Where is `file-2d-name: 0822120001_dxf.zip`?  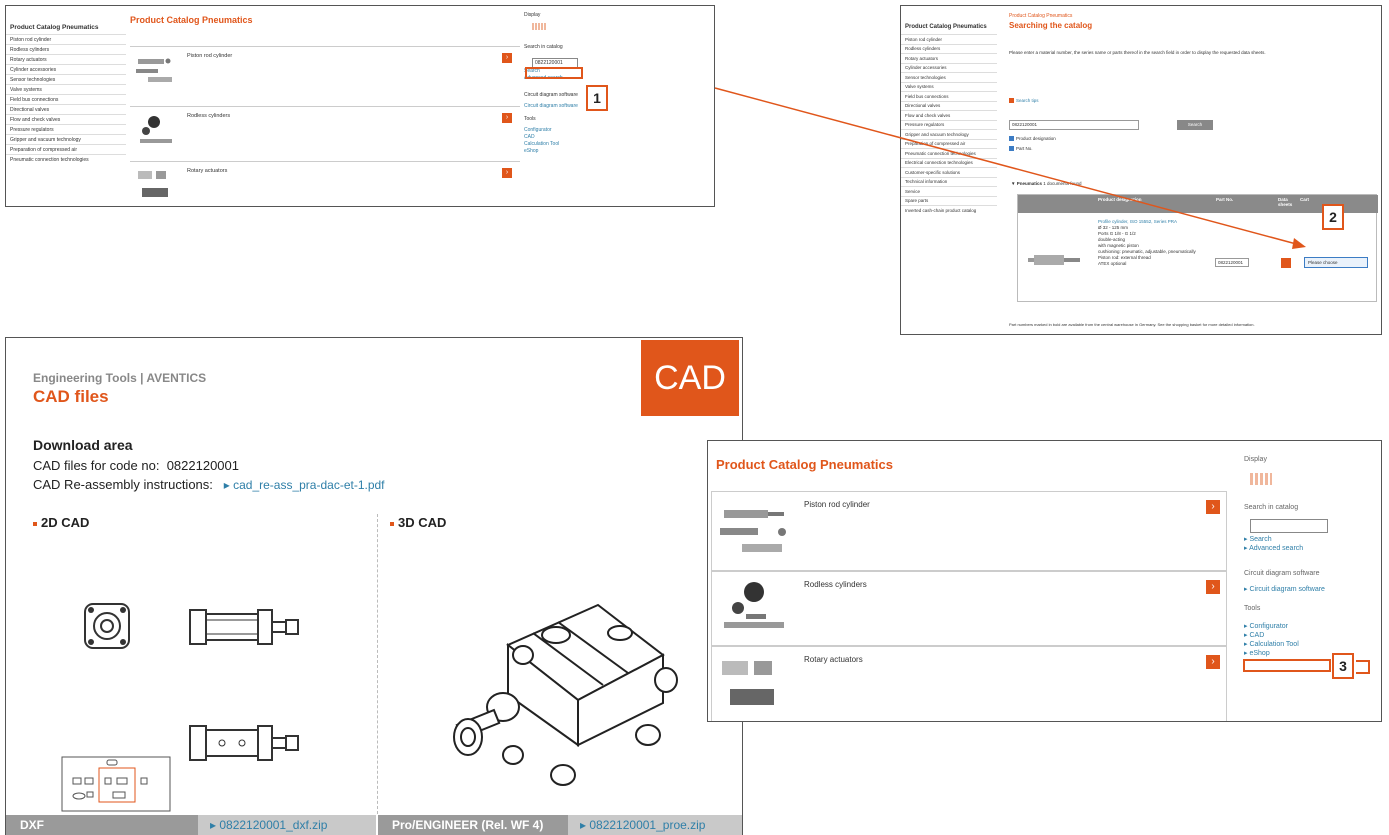 file-2d-name: 0822120001_dxf.zip is located at coordinates (273, 825).